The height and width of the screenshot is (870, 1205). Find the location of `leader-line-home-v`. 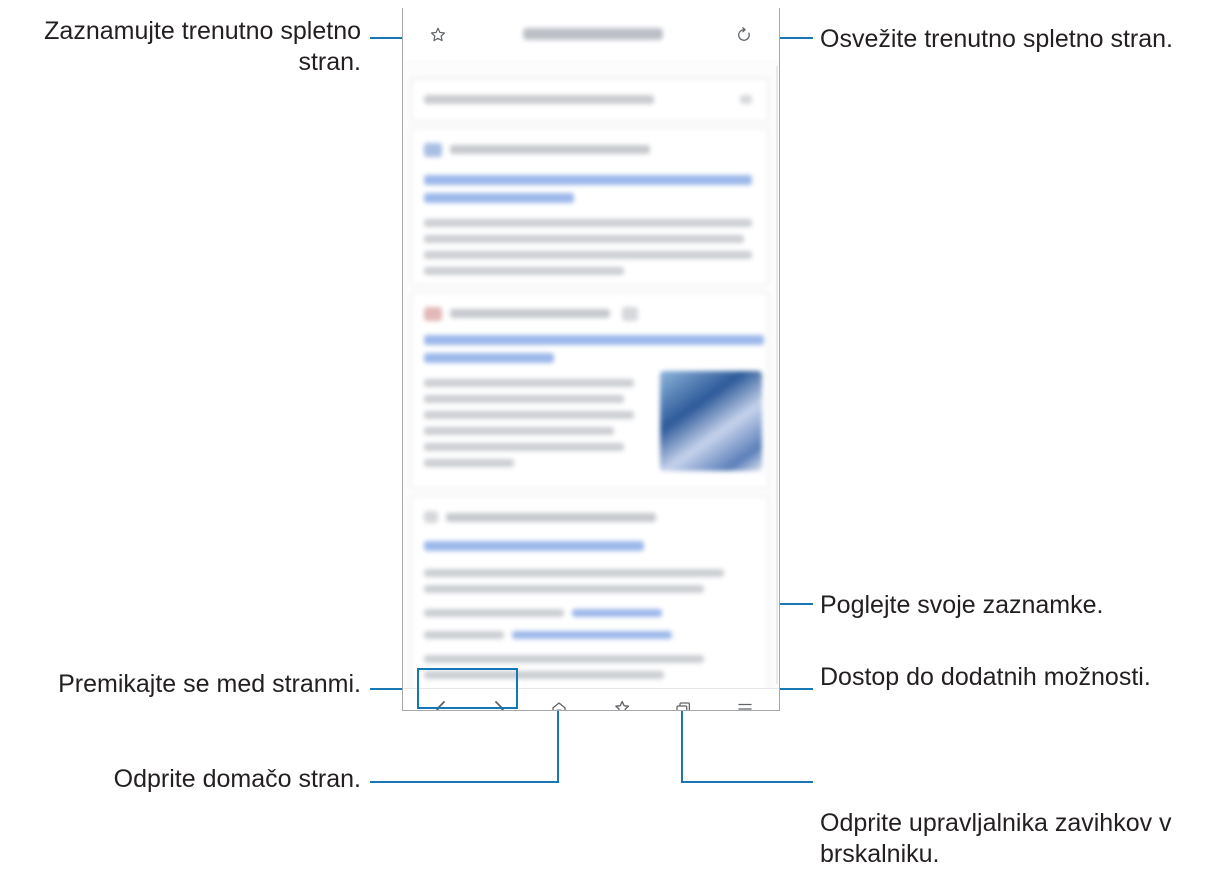

leader-line-home-v is located at coordinates (558, 742).